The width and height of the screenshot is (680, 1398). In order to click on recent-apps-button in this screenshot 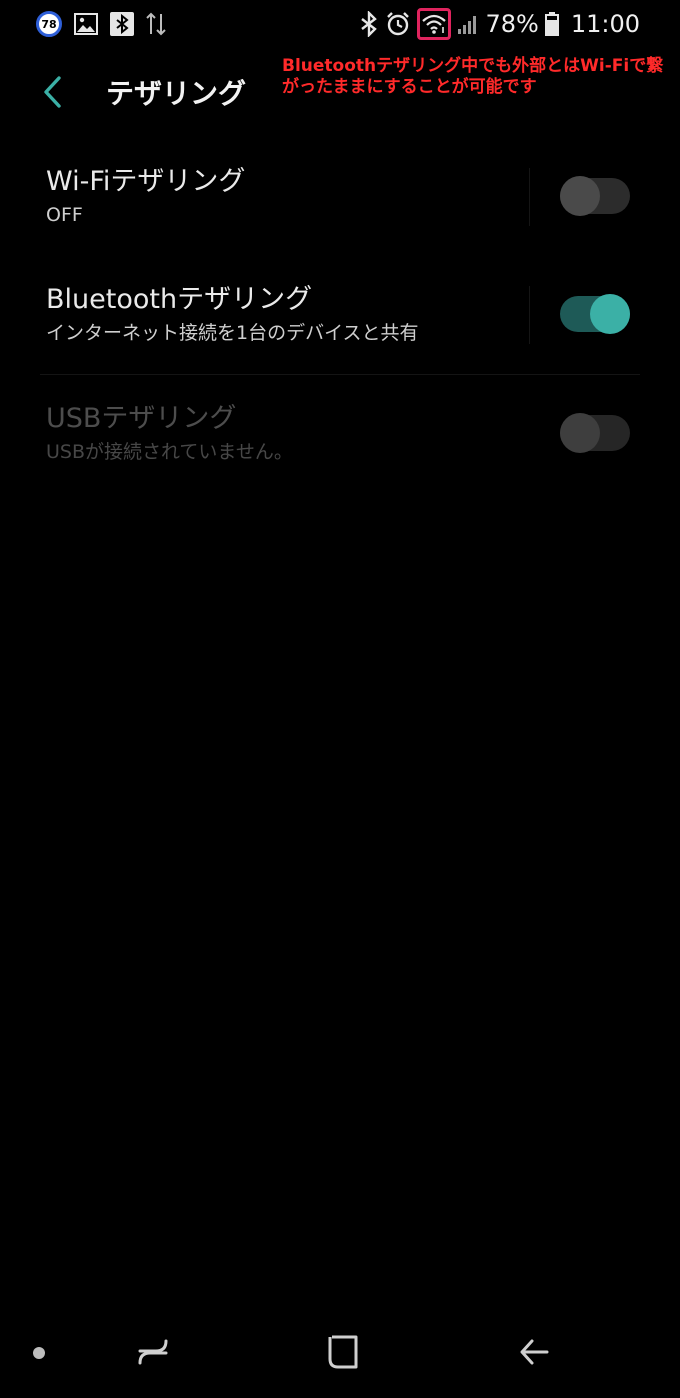, I will do `click(153, 1352)`.